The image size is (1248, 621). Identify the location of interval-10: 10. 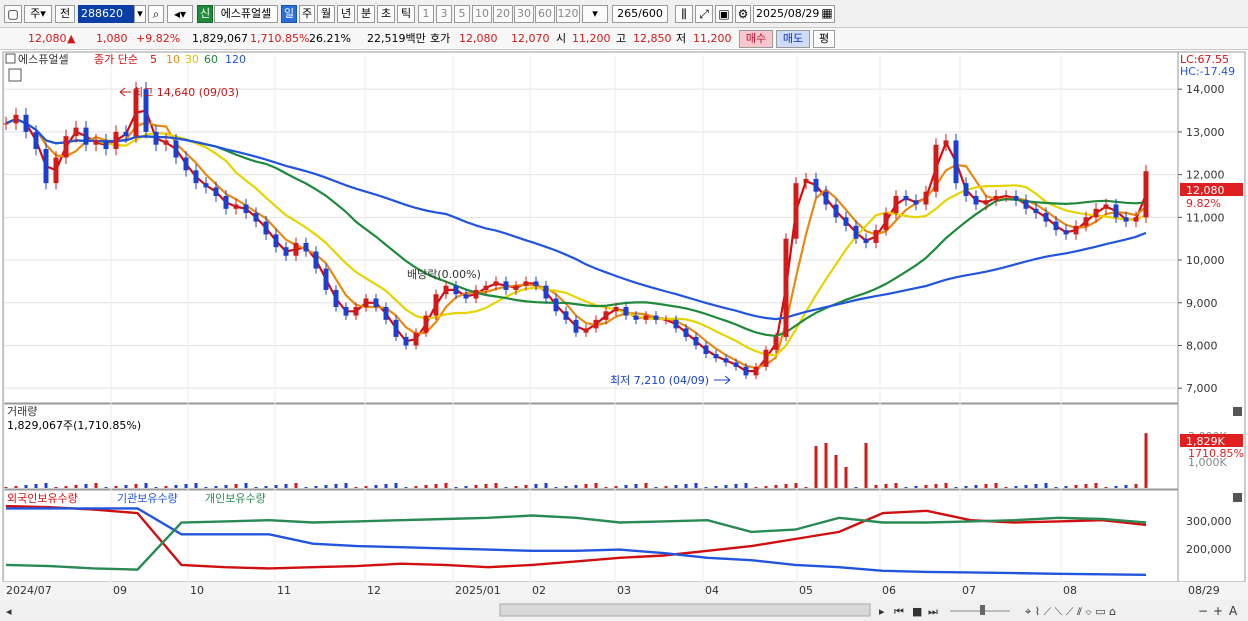
(482, 14).